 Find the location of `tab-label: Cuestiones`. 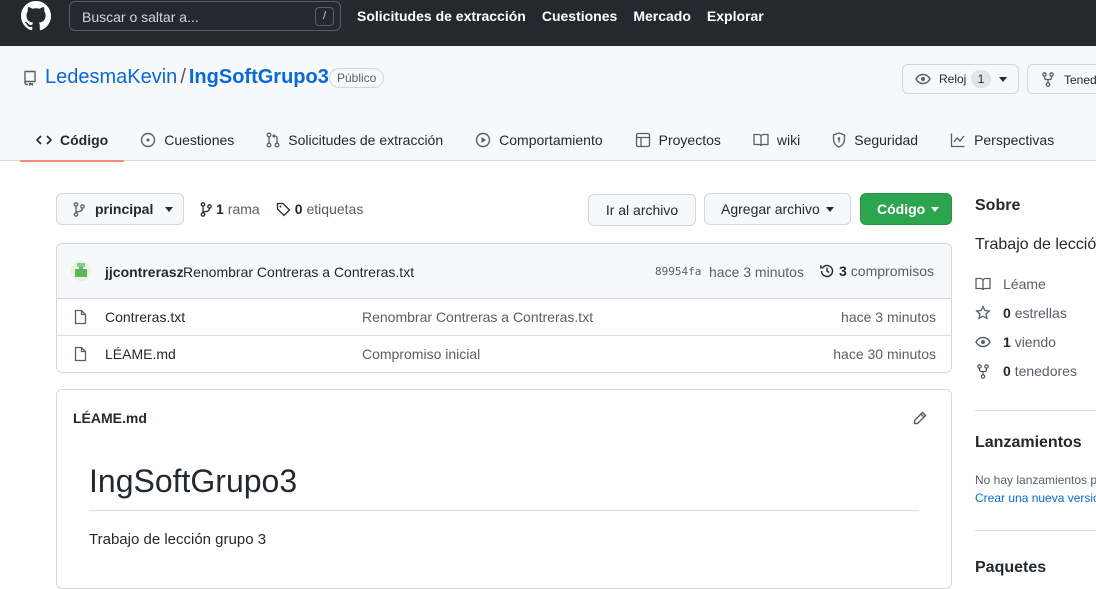

tab-label: Cuestiones is located at coordinates (199, 139).